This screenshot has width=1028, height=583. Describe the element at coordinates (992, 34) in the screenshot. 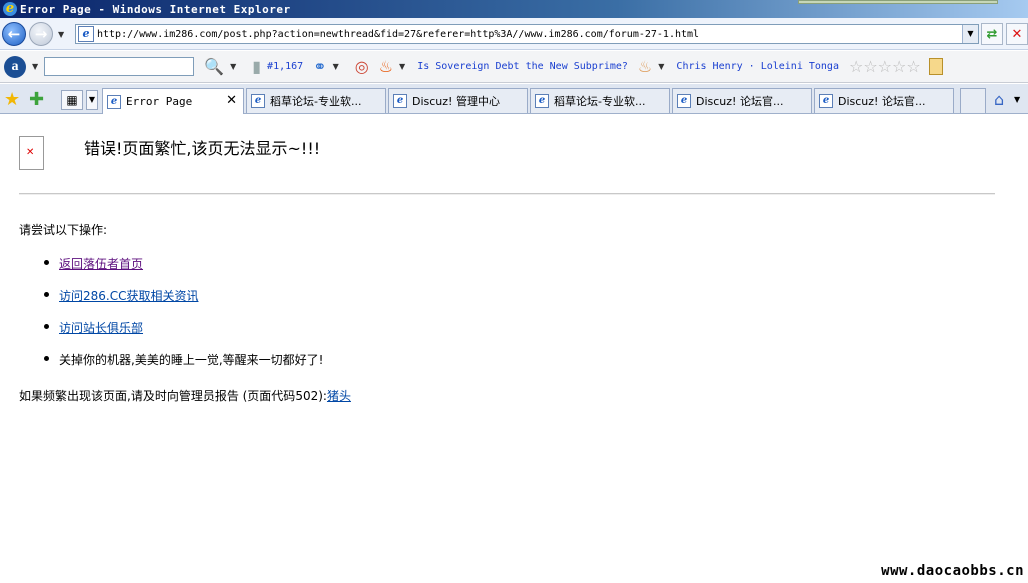

I see `refresh-button: ⇄` at that location.